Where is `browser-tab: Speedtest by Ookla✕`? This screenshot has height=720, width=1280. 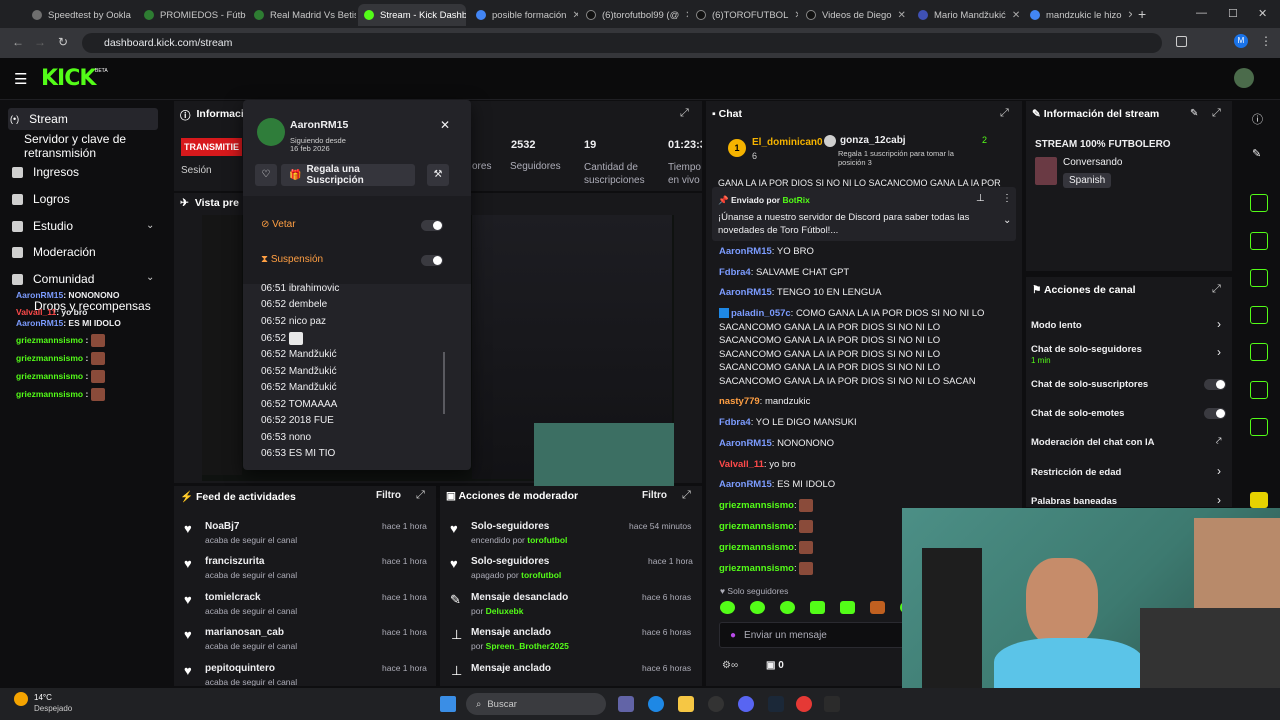 browser-tab: Speedtest by Ookla✕ is located at coordinates (81, 15).